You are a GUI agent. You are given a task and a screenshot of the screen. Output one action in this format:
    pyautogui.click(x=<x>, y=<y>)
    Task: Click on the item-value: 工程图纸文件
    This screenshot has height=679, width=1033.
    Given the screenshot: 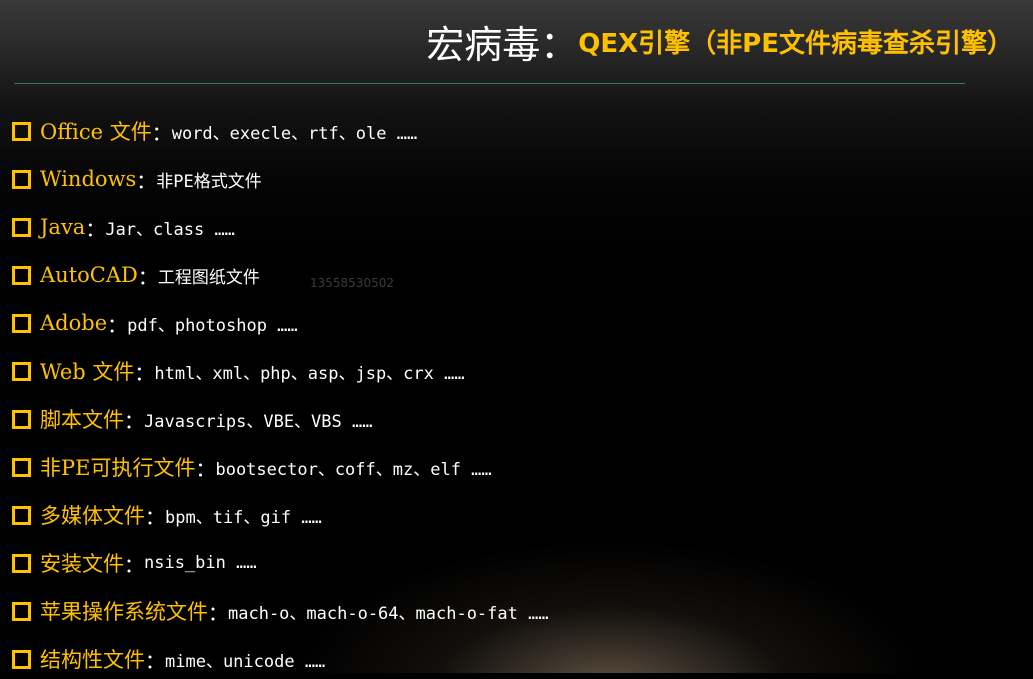 What is the action you would take?
    pyautogui.click(x=208, y=277)
    